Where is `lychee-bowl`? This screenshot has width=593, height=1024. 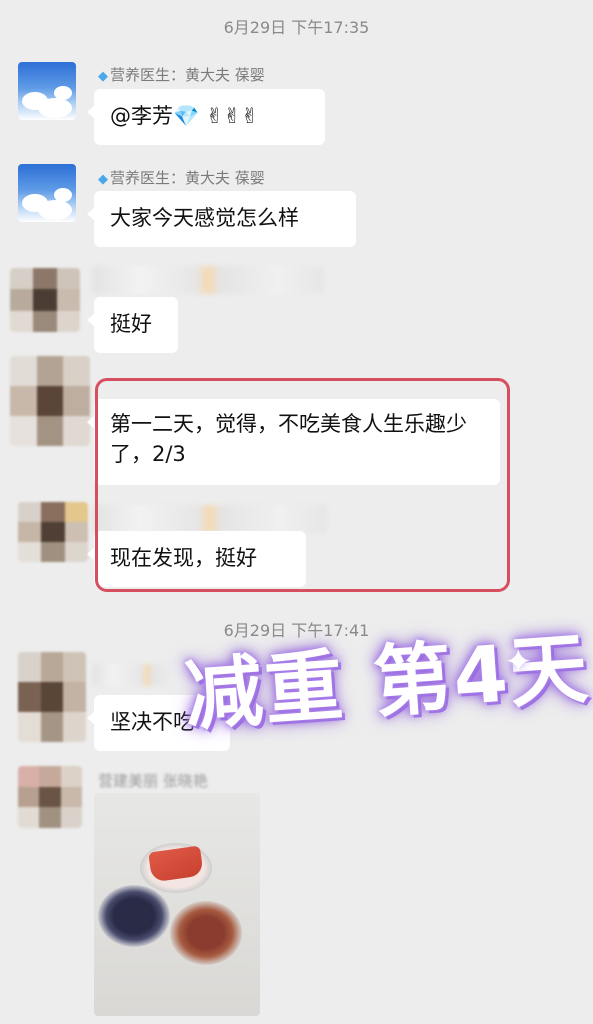 lychee-bowl is located at coordinates (206, 933).